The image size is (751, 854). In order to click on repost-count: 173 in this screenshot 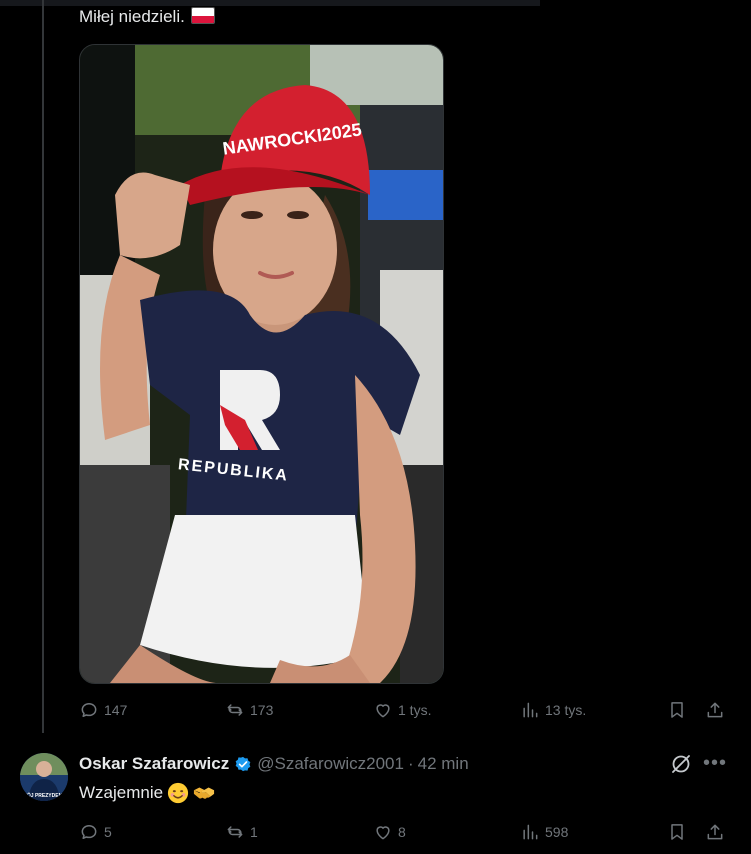, I will do `click(262, 710)`.